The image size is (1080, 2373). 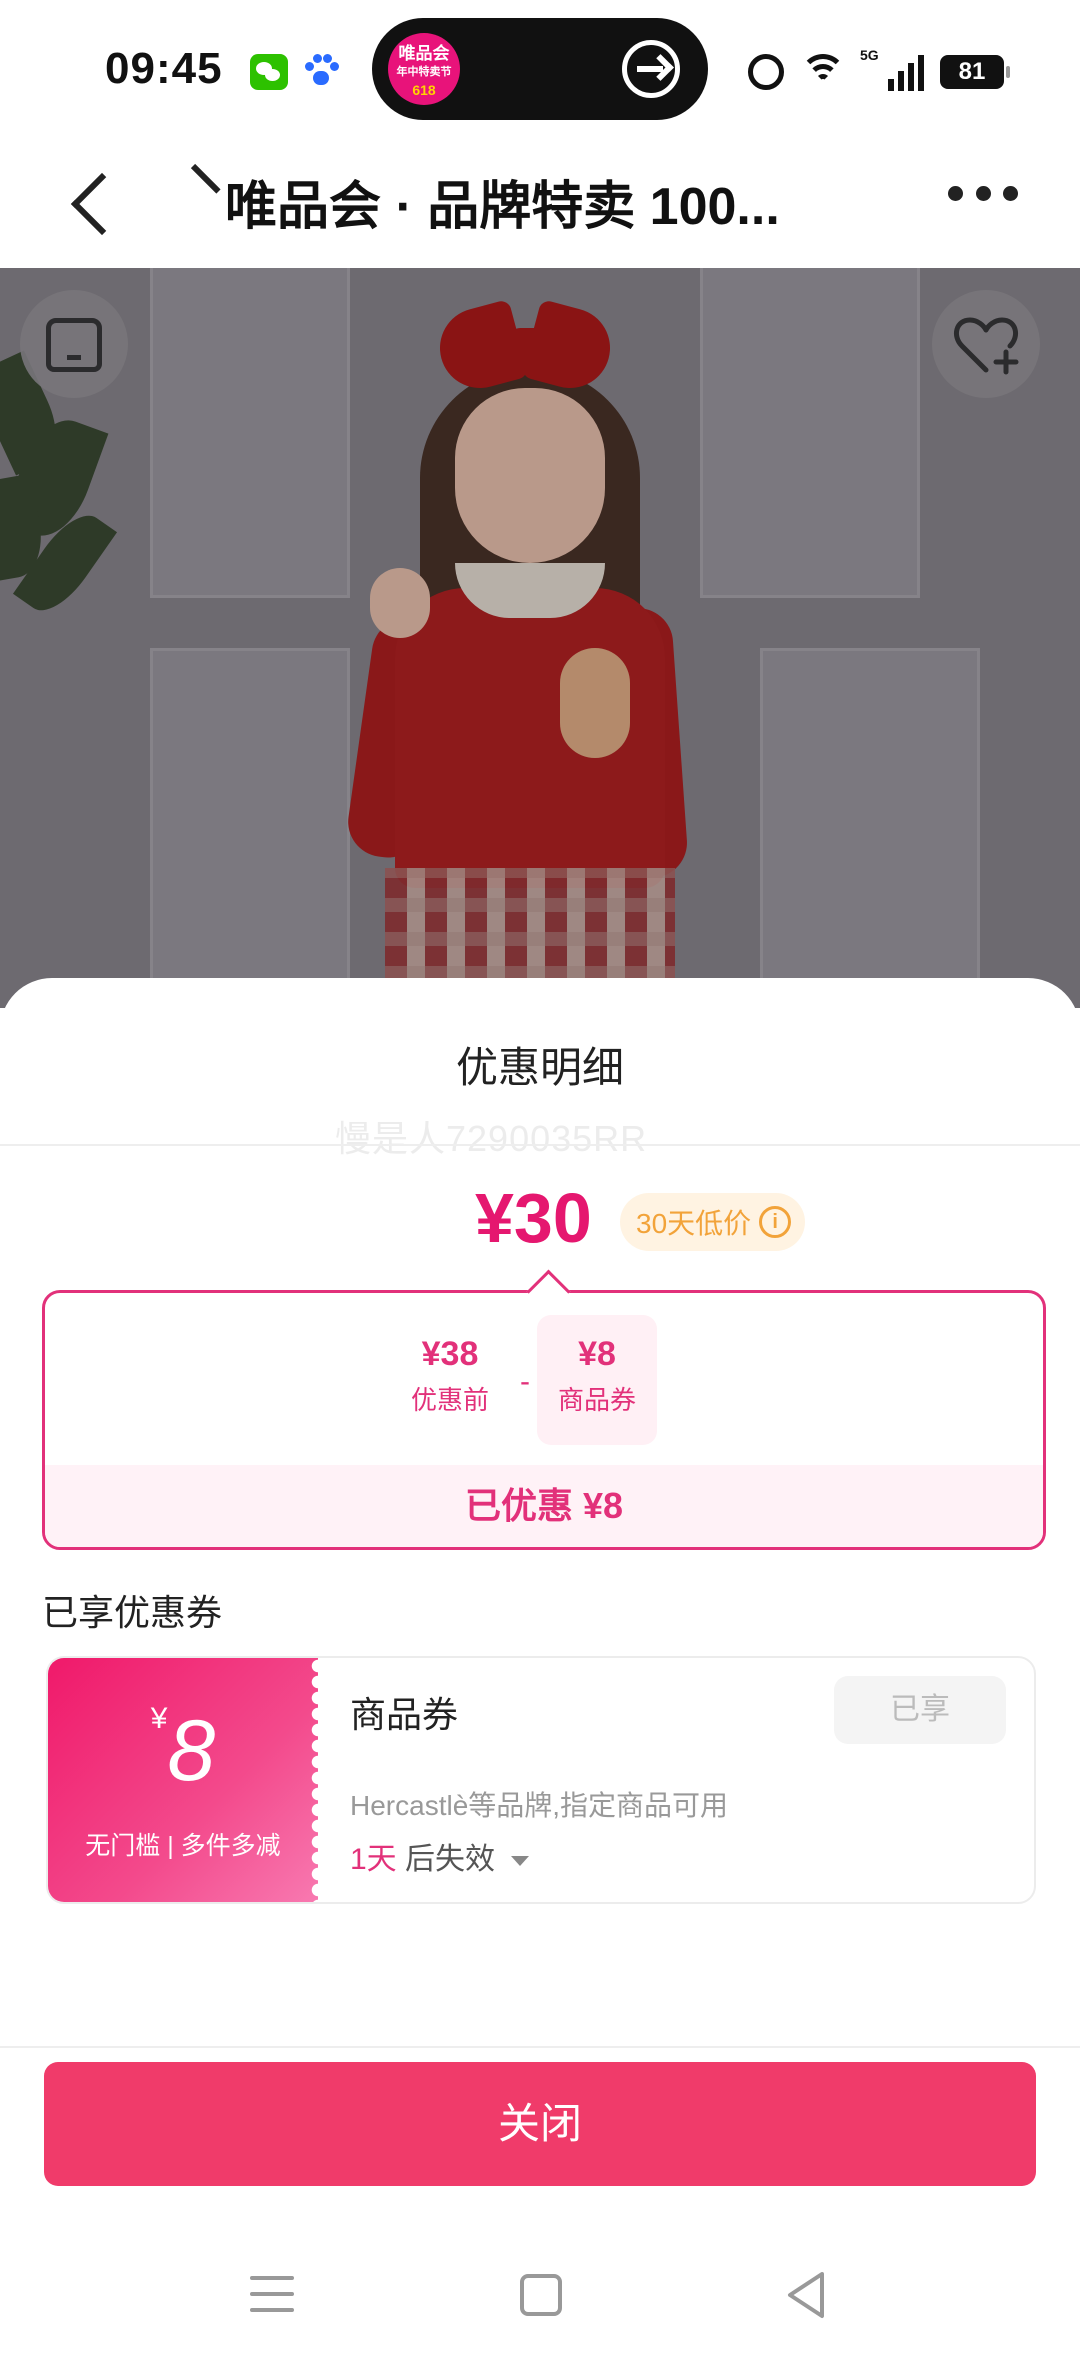 What do you see at coordinates (520, 1861) in the screenshot?
I see `chevron-down-icon` at bounding box center [520, 1861].